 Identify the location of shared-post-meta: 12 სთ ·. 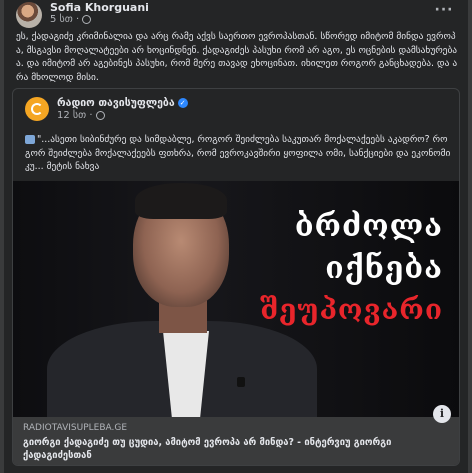
(81, 115).